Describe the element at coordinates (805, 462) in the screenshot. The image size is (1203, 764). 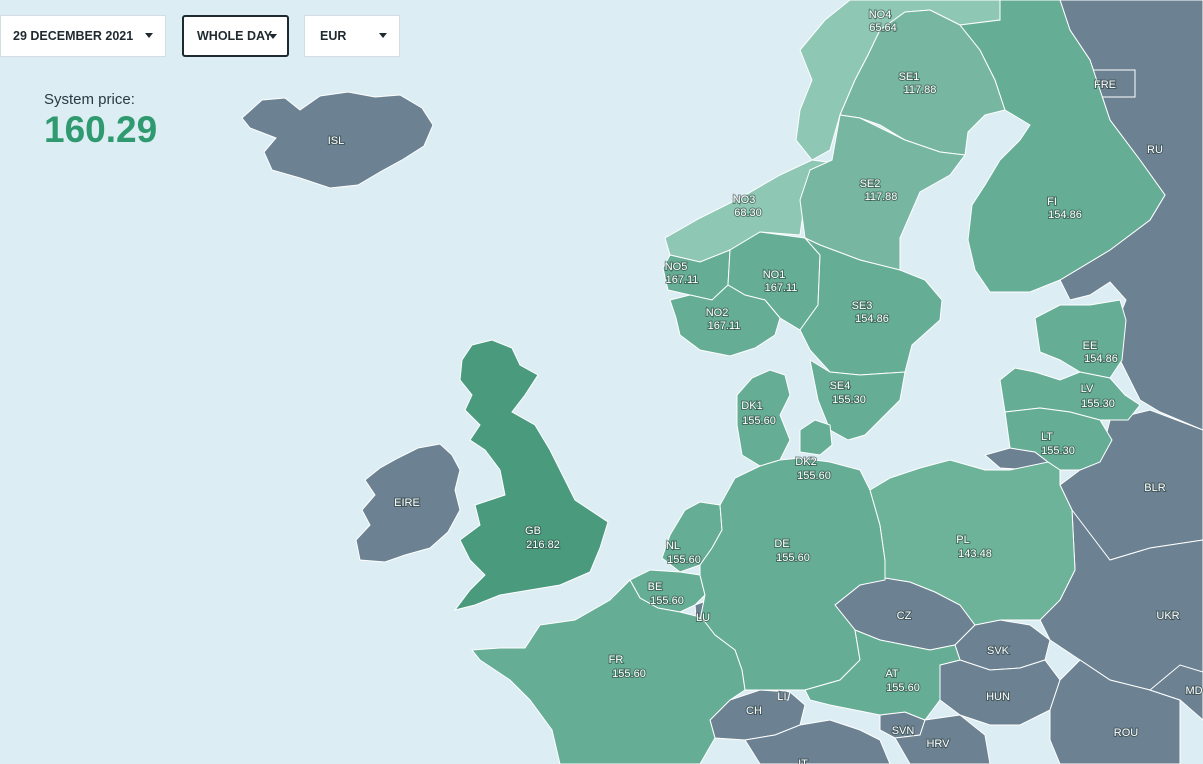
I see `zone-dk2-code: DK2` at that location.